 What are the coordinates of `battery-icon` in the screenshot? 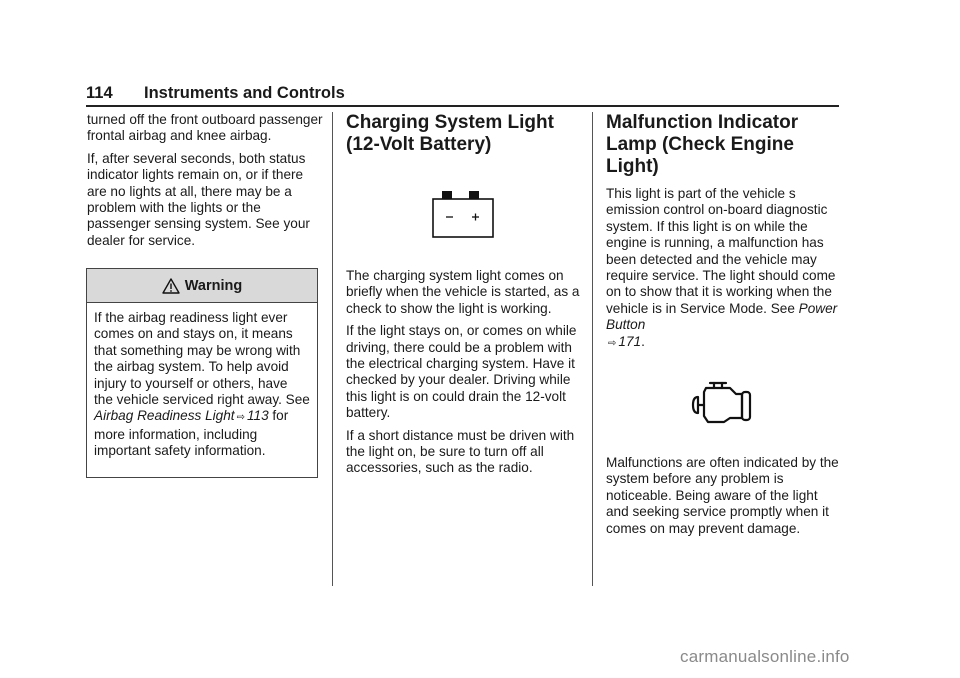 It's located at (463, 217).